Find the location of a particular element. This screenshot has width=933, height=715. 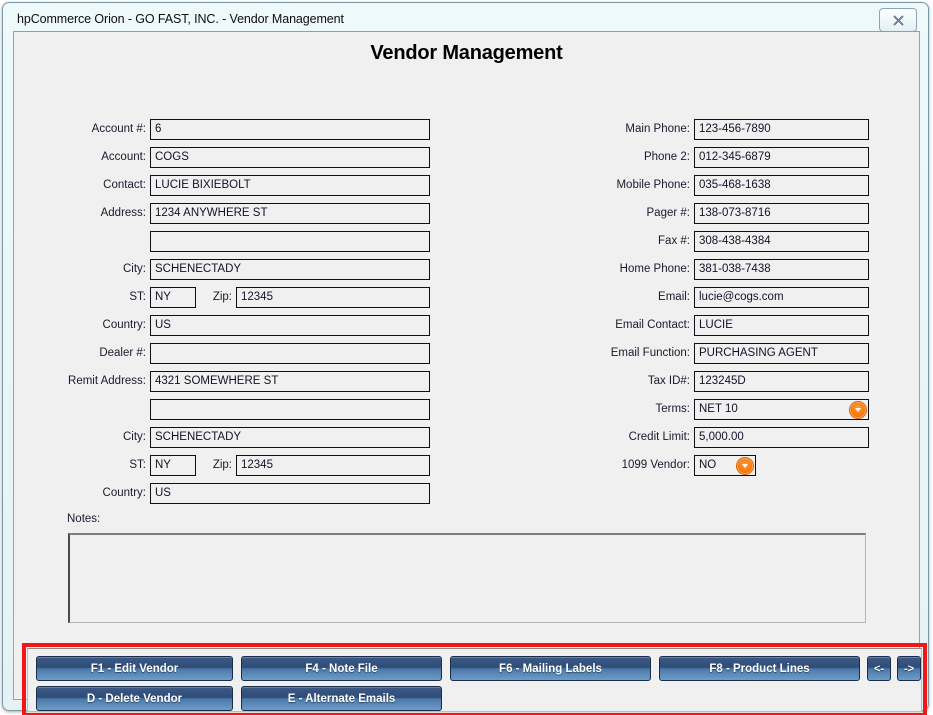

form-row: Terms: NET 10 is located at coordinates (466, 409).